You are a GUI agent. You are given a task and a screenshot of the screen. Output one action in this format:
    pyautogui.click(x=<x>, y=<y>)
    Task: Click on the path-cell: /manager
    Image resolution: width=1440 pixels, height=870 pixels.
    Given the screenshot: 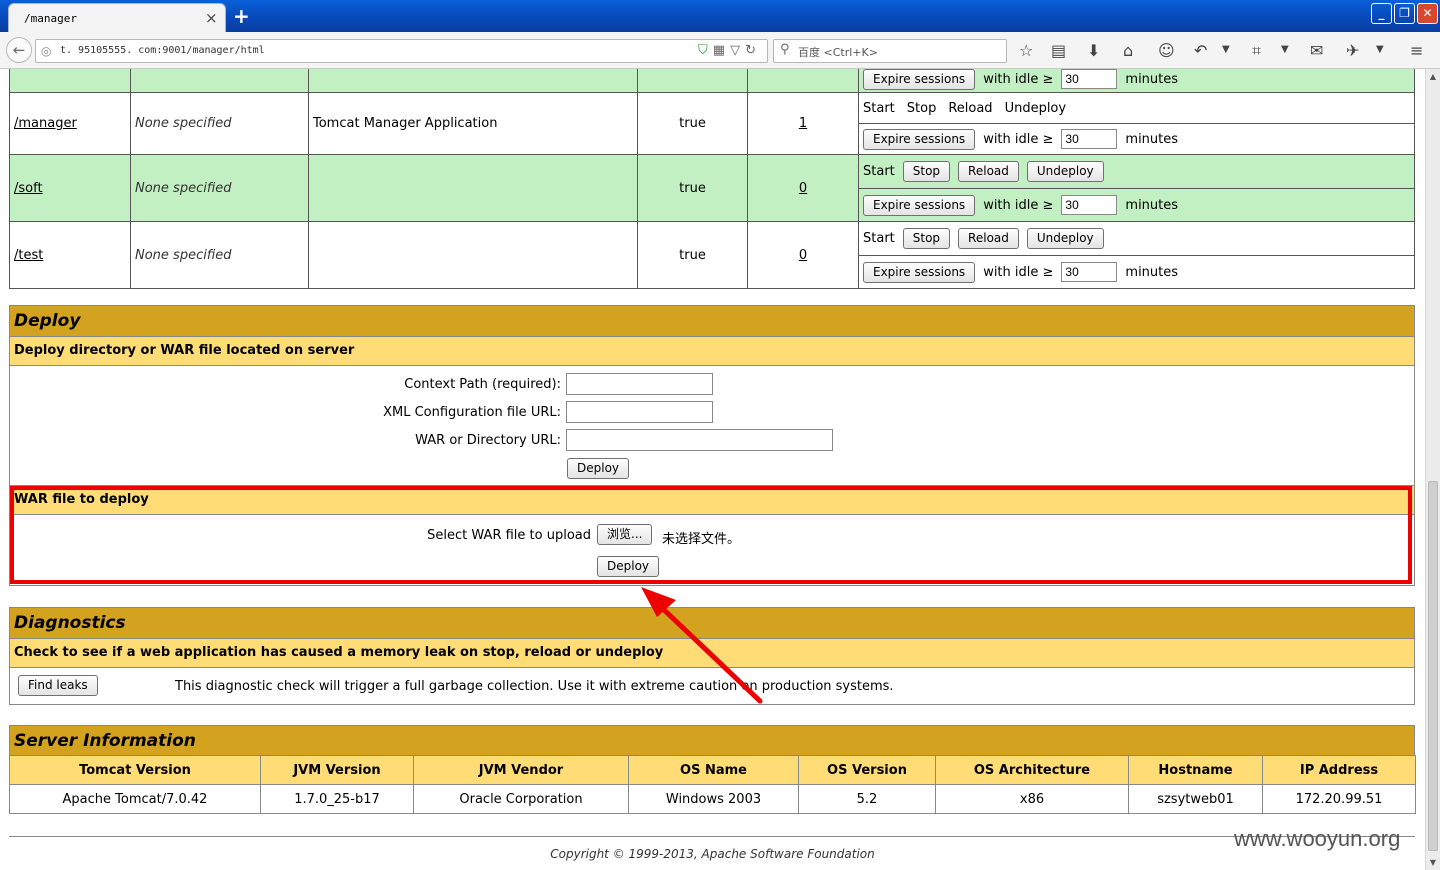 What is the action you would take?
    pyautogui.click(x=70, y=123)
    